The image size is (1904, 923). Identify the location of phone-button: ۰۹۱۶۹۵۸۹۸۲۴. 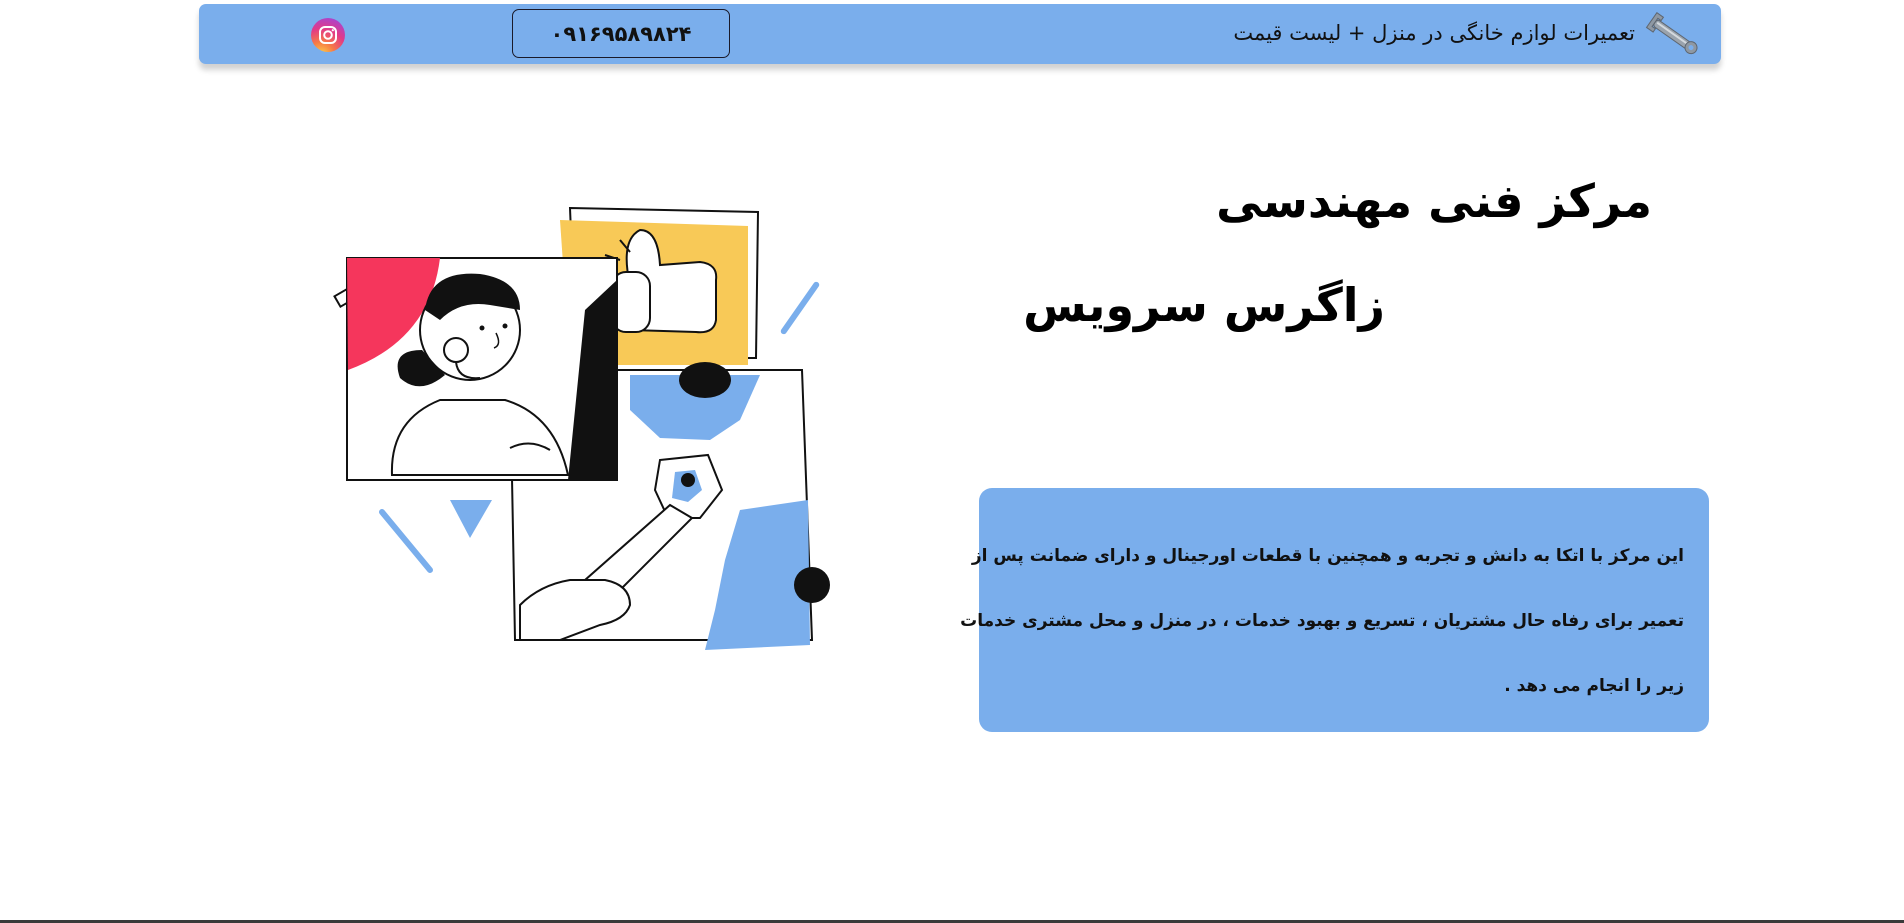
(621, 33).